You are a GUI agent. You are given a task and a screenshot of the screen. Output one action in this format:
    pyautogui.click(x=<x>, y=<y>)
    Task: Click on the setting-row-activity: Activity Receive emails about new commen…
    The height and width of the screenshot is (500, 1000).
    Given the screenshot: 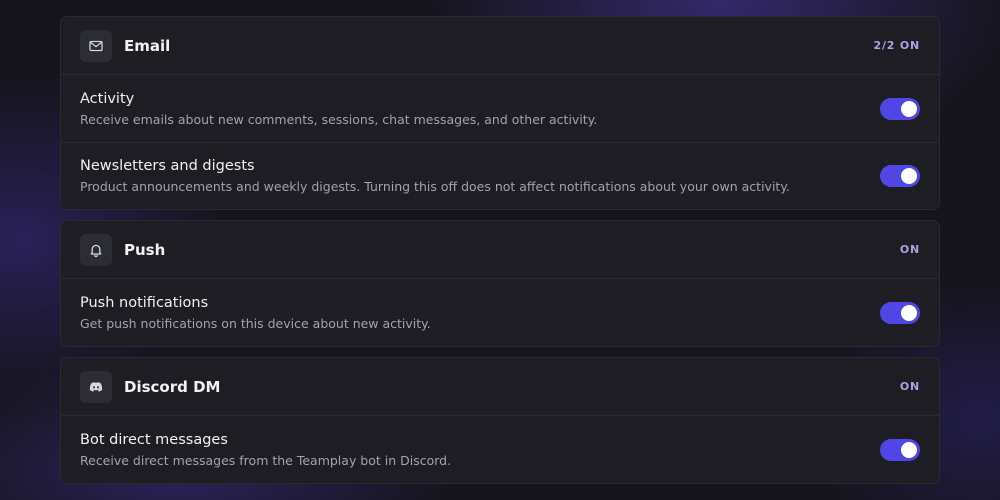 What is the action you would take?
    pyautogui.click(x=500, y=108)
    